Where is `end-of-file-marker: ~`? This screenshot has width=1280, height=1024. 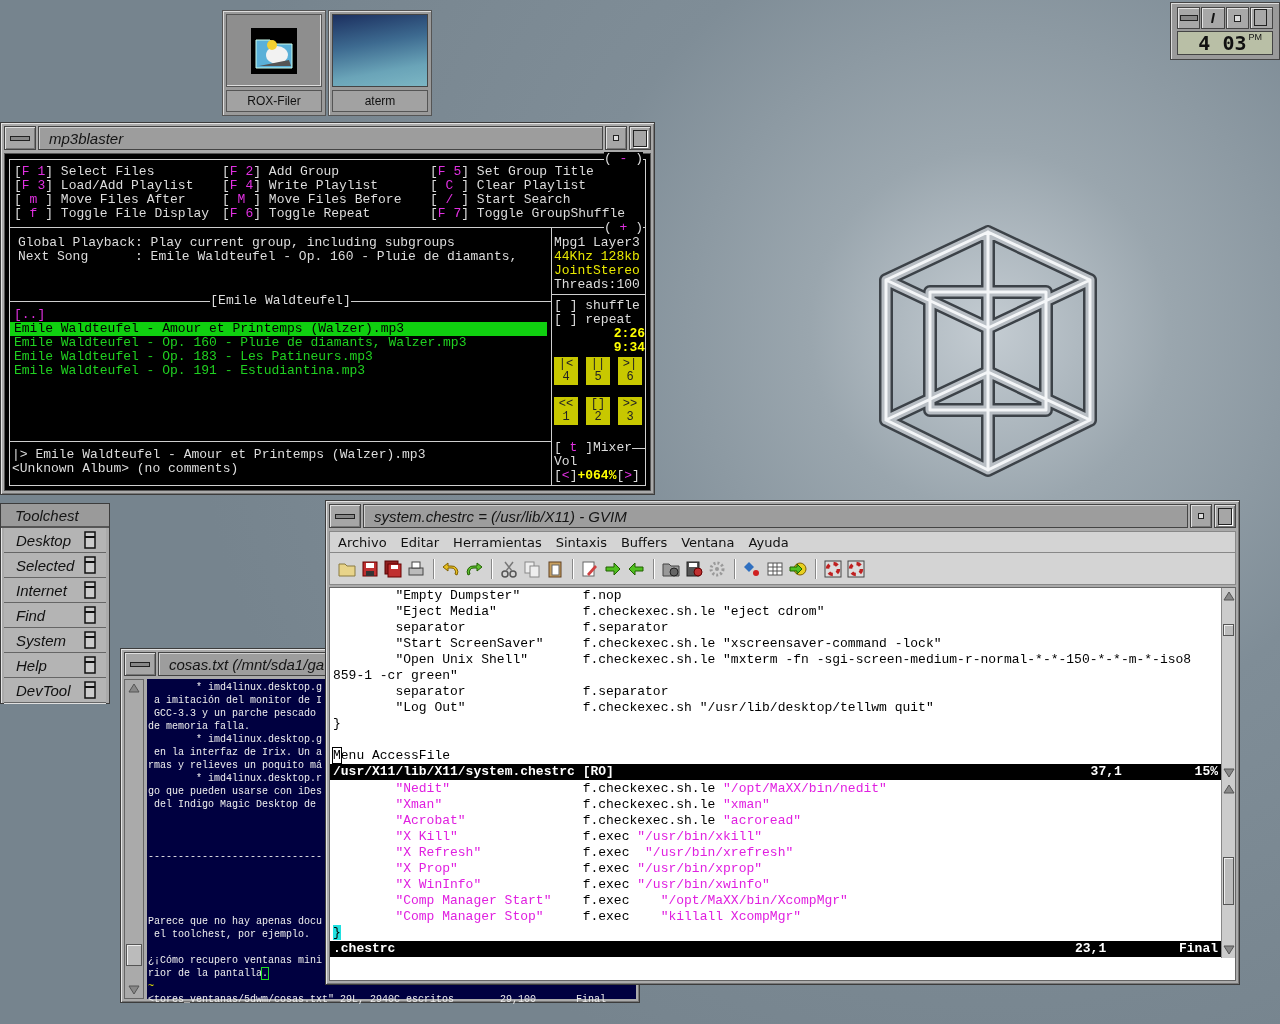 end-of-file-marker: ~ is located at coordinates (151, 986).